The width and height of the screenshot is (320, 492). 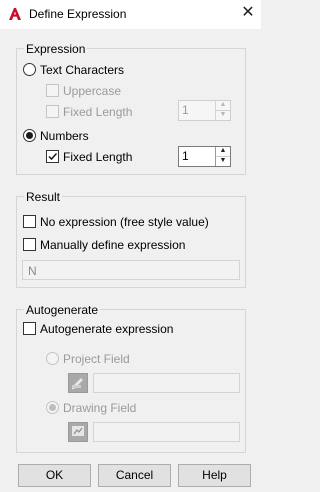 I want to click on number-fixed-length-label: Fixed Length, so click(x=98, y=157).